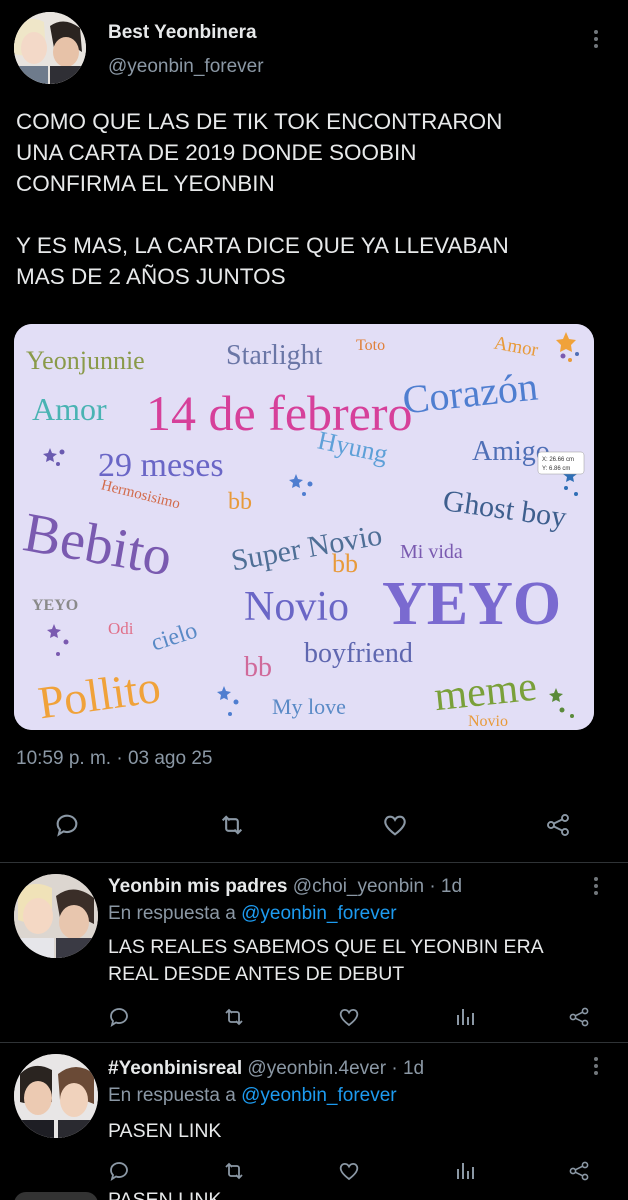  Describe the element at coordinates (85, 360) in the screenshot. I see `card-word: Yeonjunnie` at that location.